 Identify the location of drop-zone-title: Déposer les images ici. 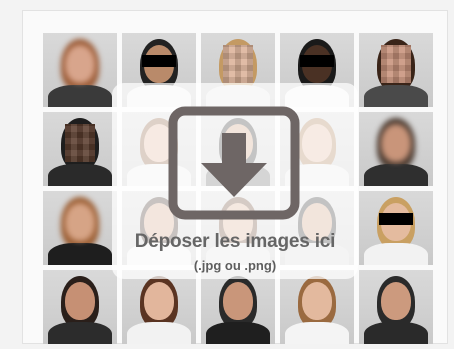
(235, 241).